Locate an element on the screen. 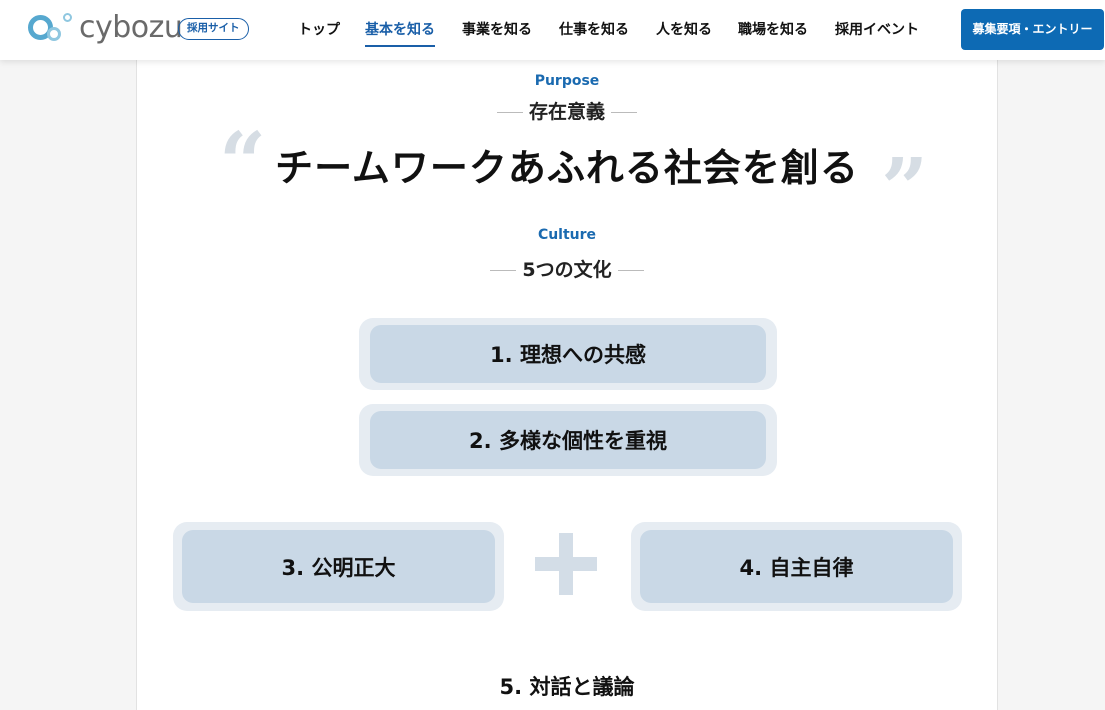 This screenshot has height=710, width=1105. culture-item-label: 1. 理想への共感 is located at coordinates (568, 354).